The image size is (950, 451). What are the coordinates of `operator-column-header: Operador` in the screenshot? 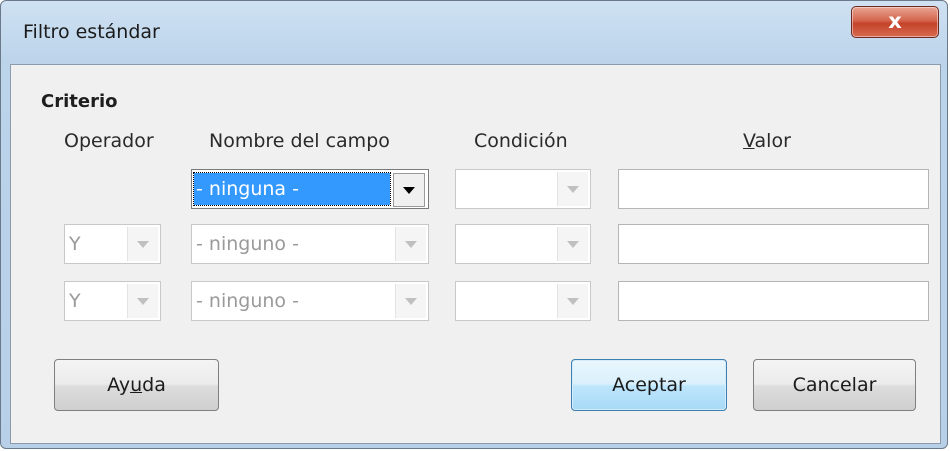 It's located at (109, 141).